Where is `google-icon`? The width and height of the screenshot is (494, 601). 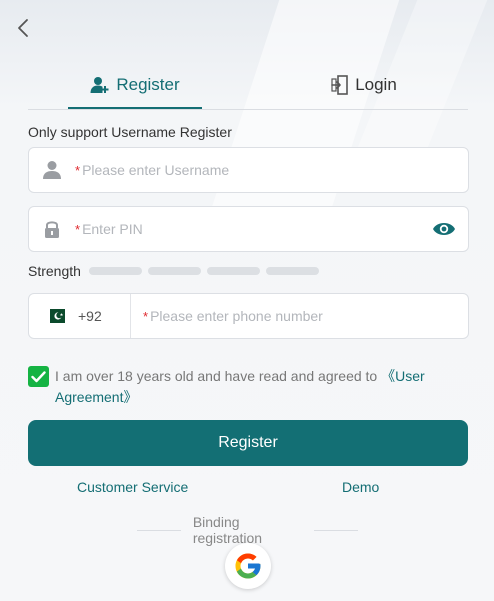 google-icon is located at coordinates (248, 566).